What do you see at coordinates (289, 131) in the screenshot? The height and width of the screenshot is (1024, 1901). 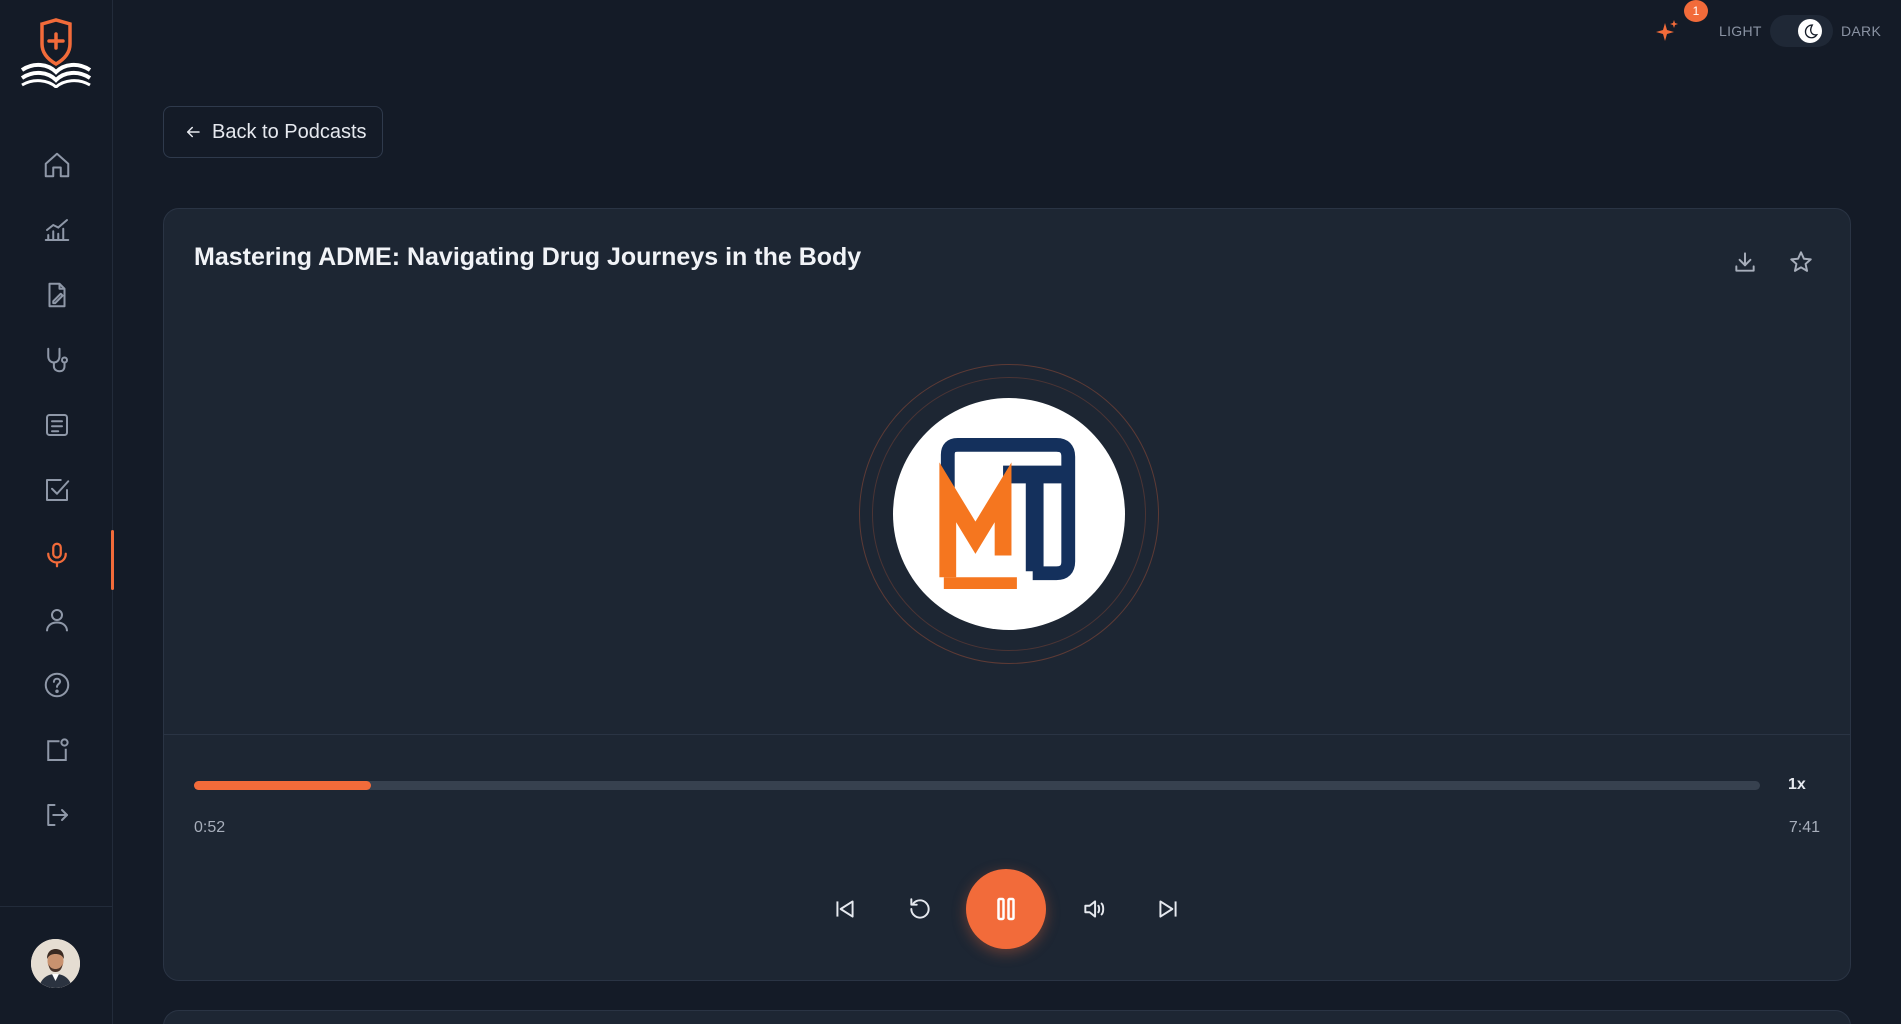 I see `back-button-label: Back to Podcasts` at bounding box center [289, 131].